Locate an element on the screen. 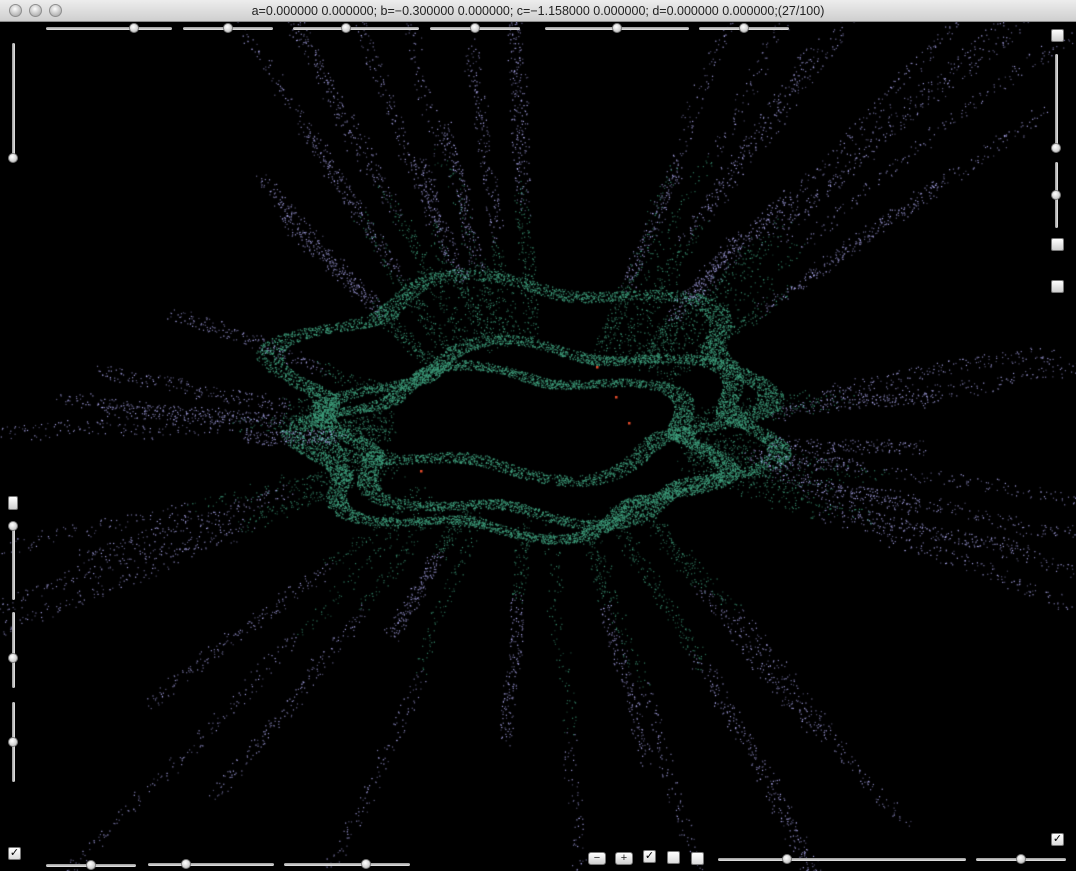 This screenshot has width=1076, height=871. left-slider-top is located at coordinates (13, 103).